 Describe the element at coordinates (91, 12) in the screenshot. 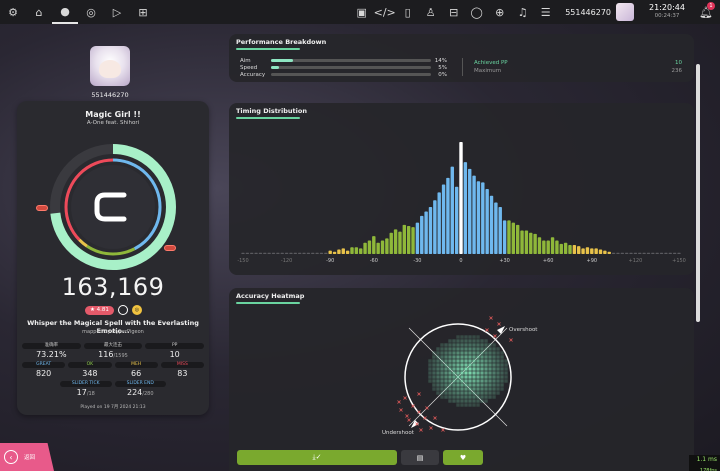

I see `play-mode-taiko-button: ◎` at that location.